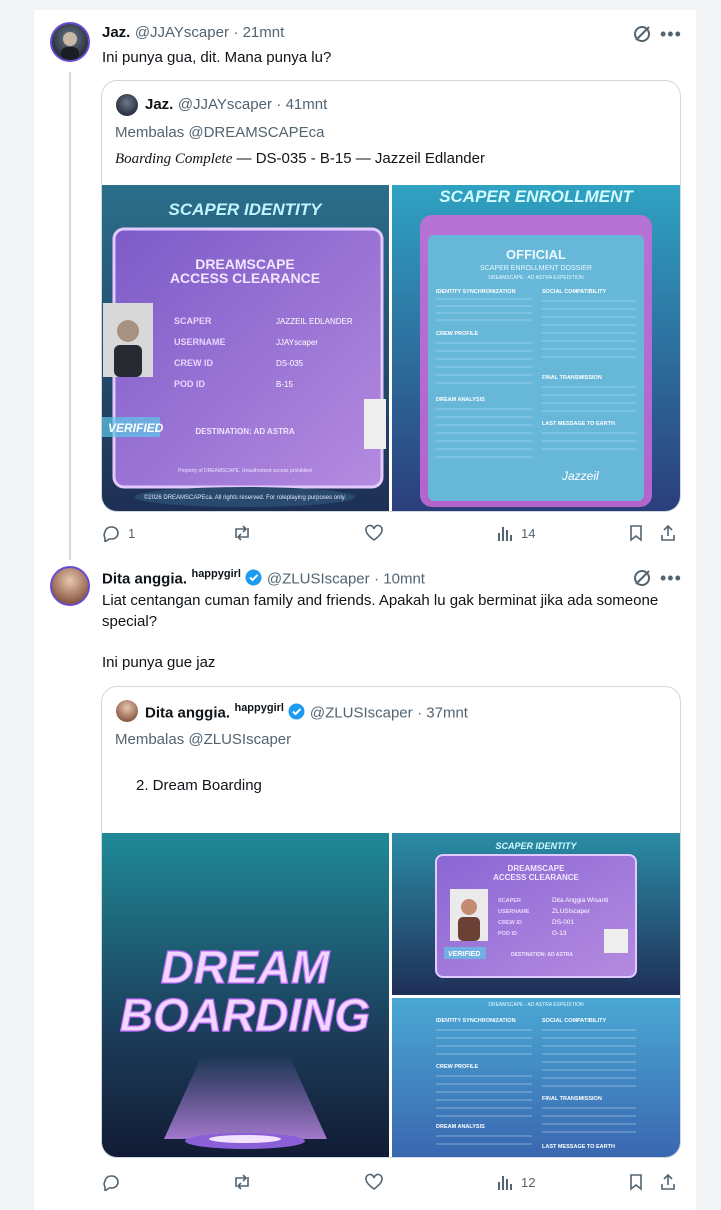 The height and width of the screenshot is (1210, 721). I want to click on dossier-title: SCAPER ENROLLMENT DOSSIER, so click(536, 268).